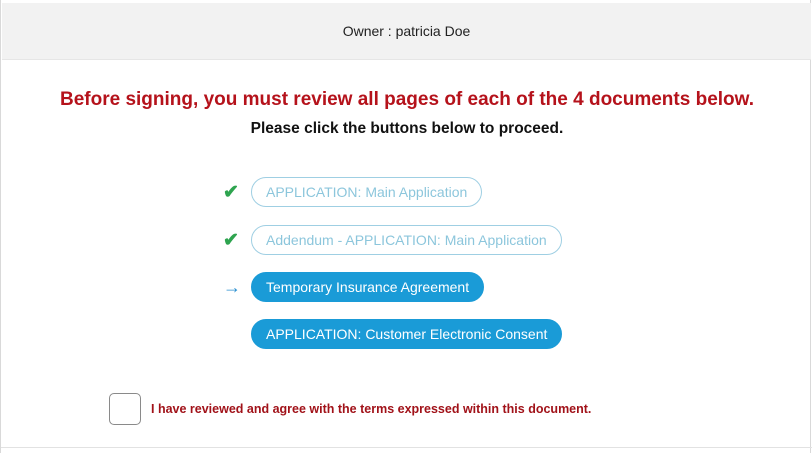  I want to click on document-row-temporary-insurance: → Temporary Insurance Agreement, so click(354, 287).